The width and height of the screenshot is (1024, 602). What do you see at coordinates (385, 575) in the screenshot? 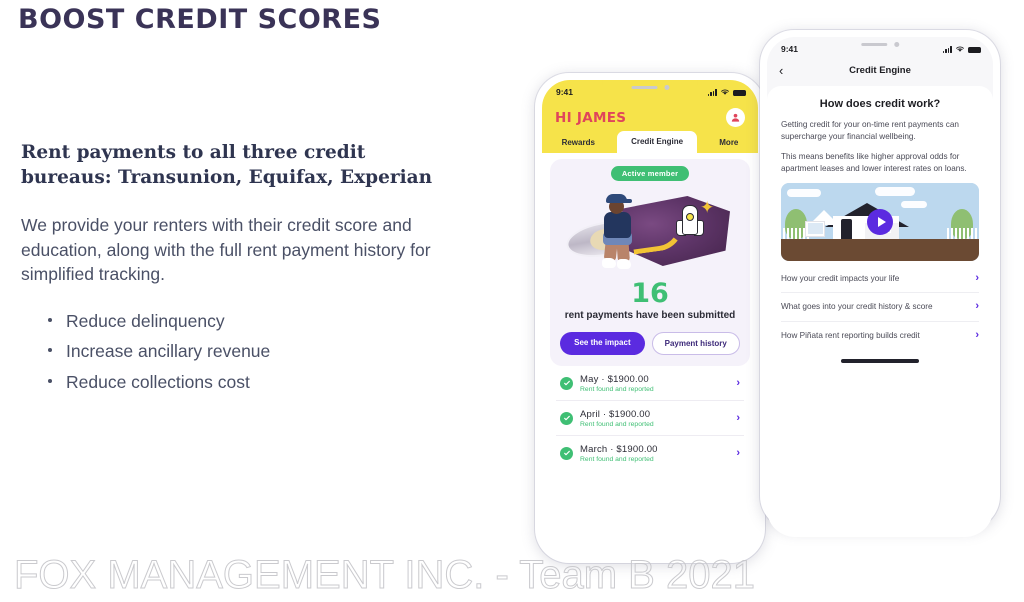
I see `watermark: FOX MANAGEMENT INC. - Team B 2021` at bounding box center [385, 575].